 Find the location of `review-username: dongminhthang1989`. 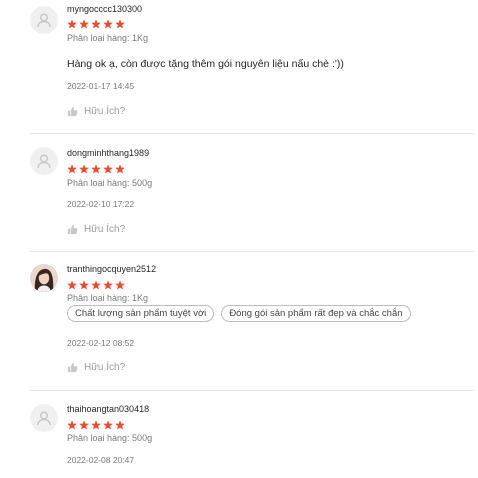

review-username: dongminhthang1989 is located at coordinates (108, 153).